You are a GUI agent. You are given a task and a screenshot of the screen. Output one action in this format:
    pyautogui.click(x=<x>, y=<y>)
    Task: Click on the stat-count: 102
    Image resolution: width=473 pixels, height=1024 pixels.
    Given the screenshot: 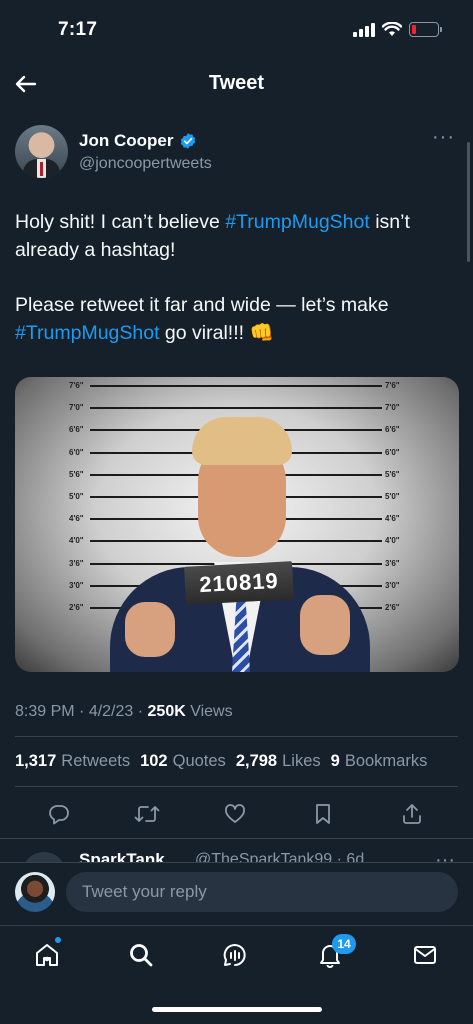 What is the action you would take?
    pyautogui.click(x=154, y=761)
    